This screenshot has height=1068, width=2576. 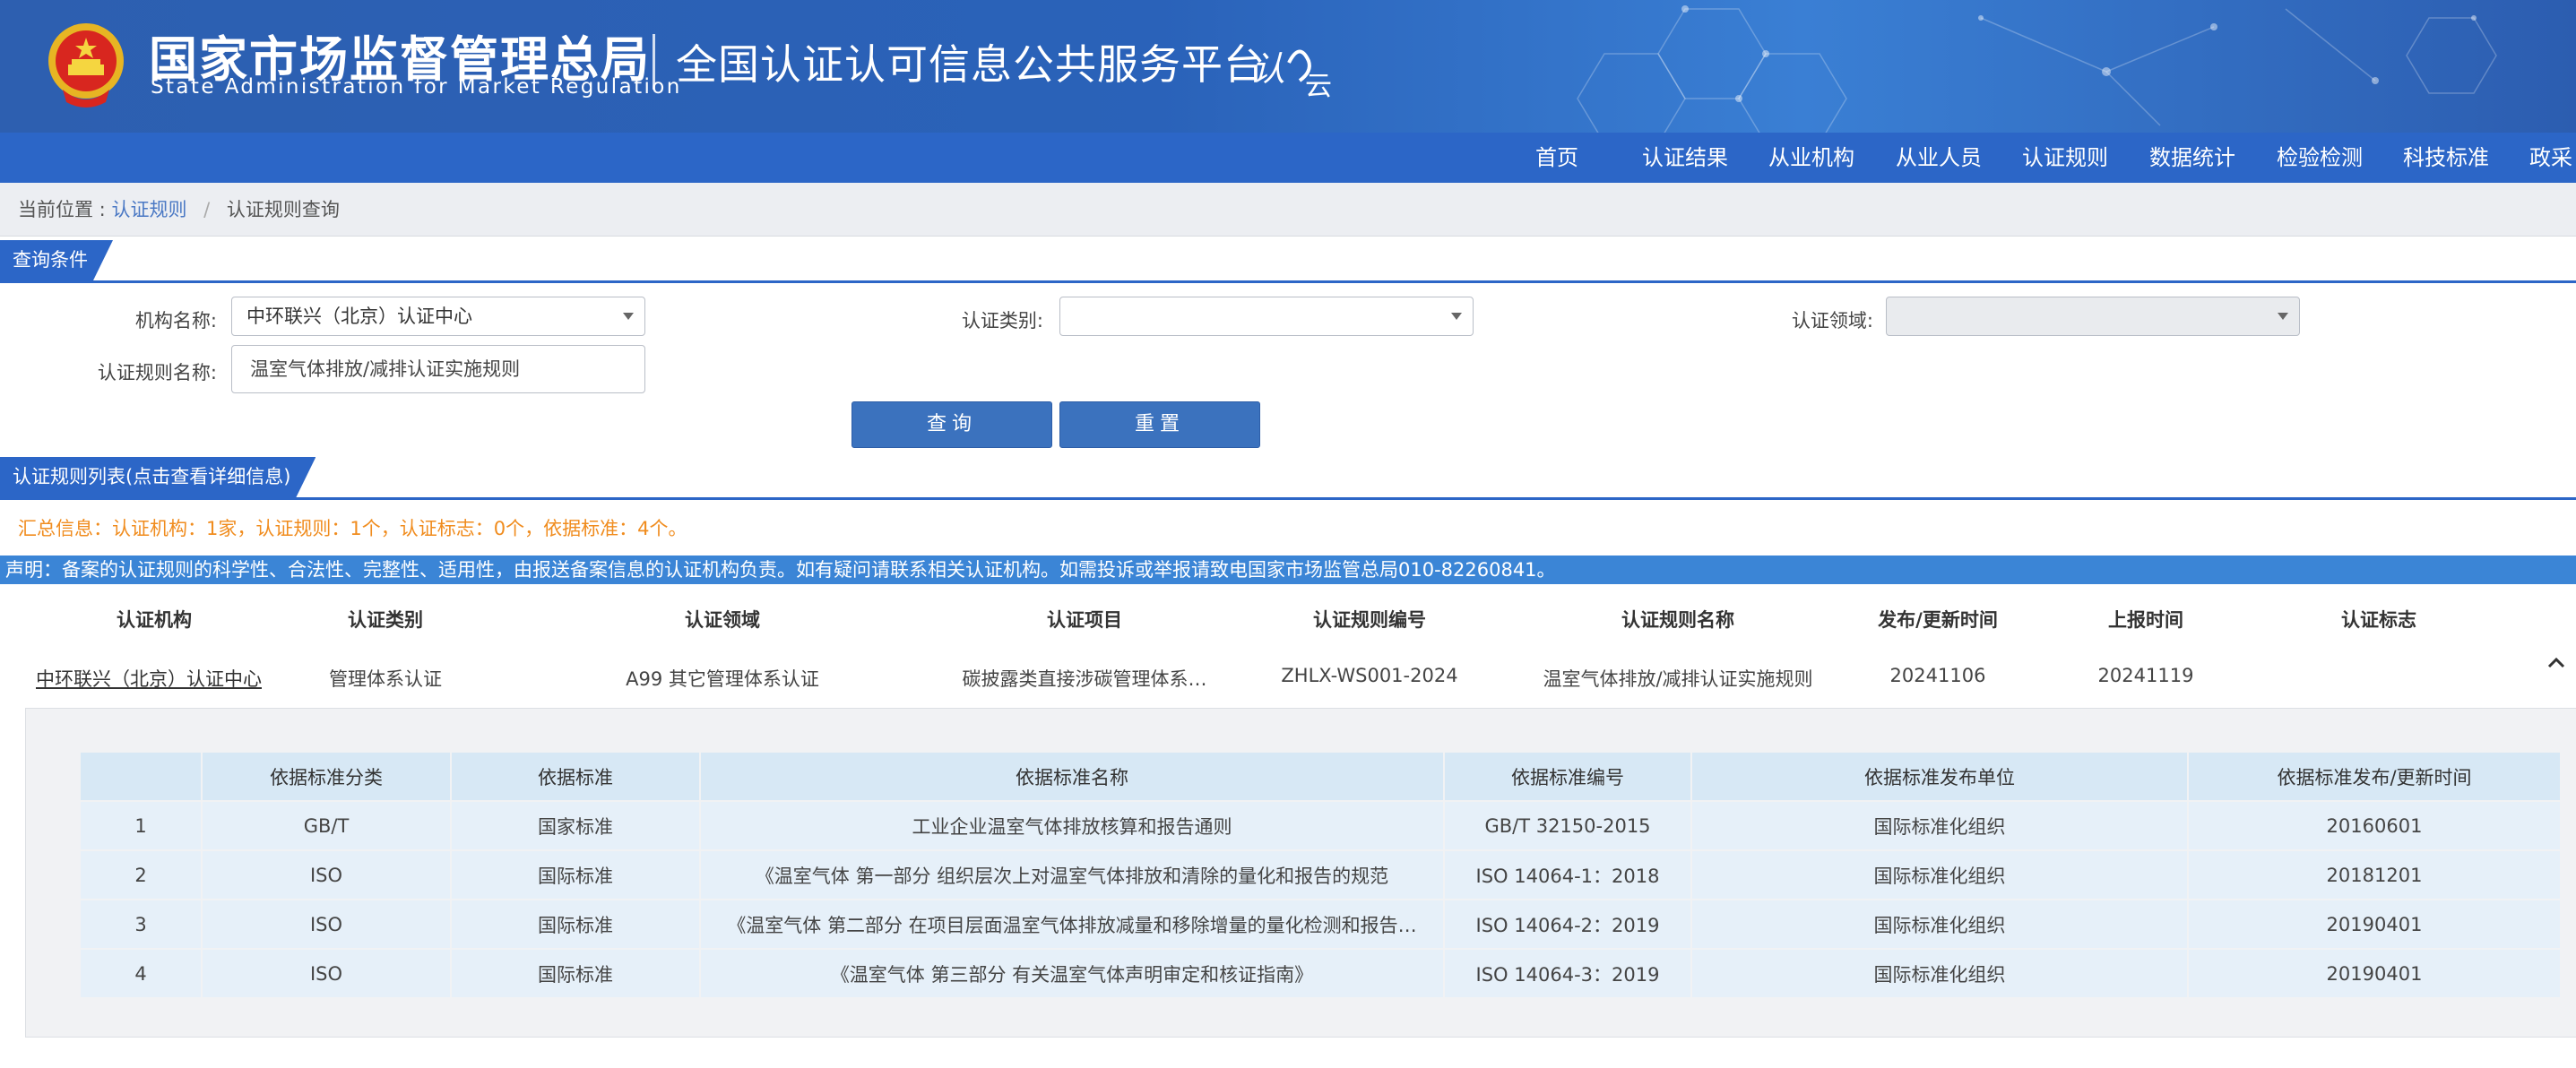 I want to click on result-report-date: 20241119, so click(x=2145, y=675).